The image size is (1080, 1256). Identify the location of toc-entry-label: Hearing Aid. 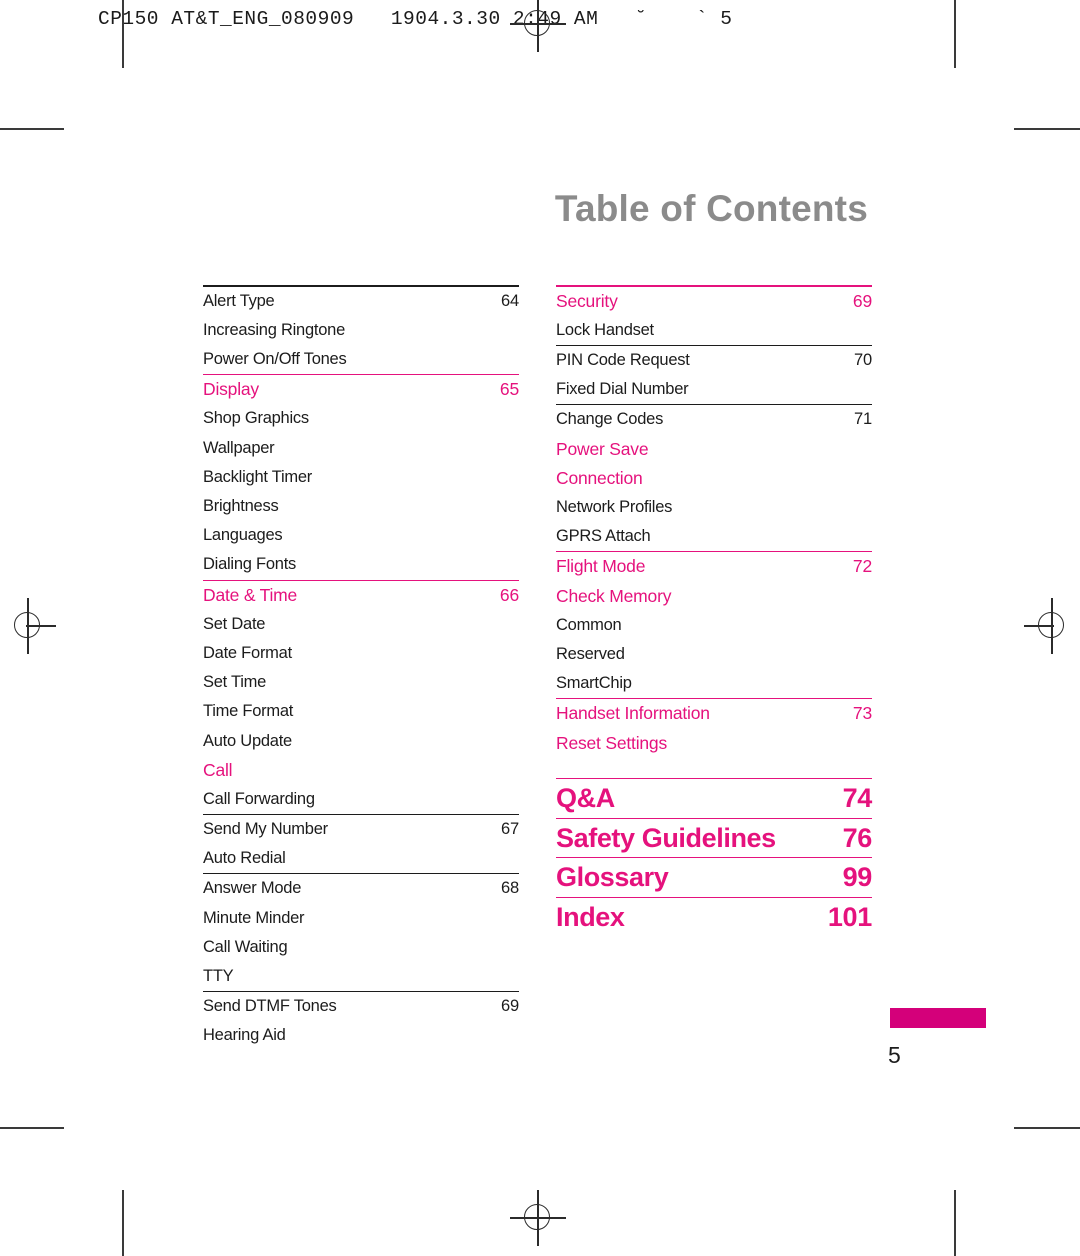
(244, 1035).